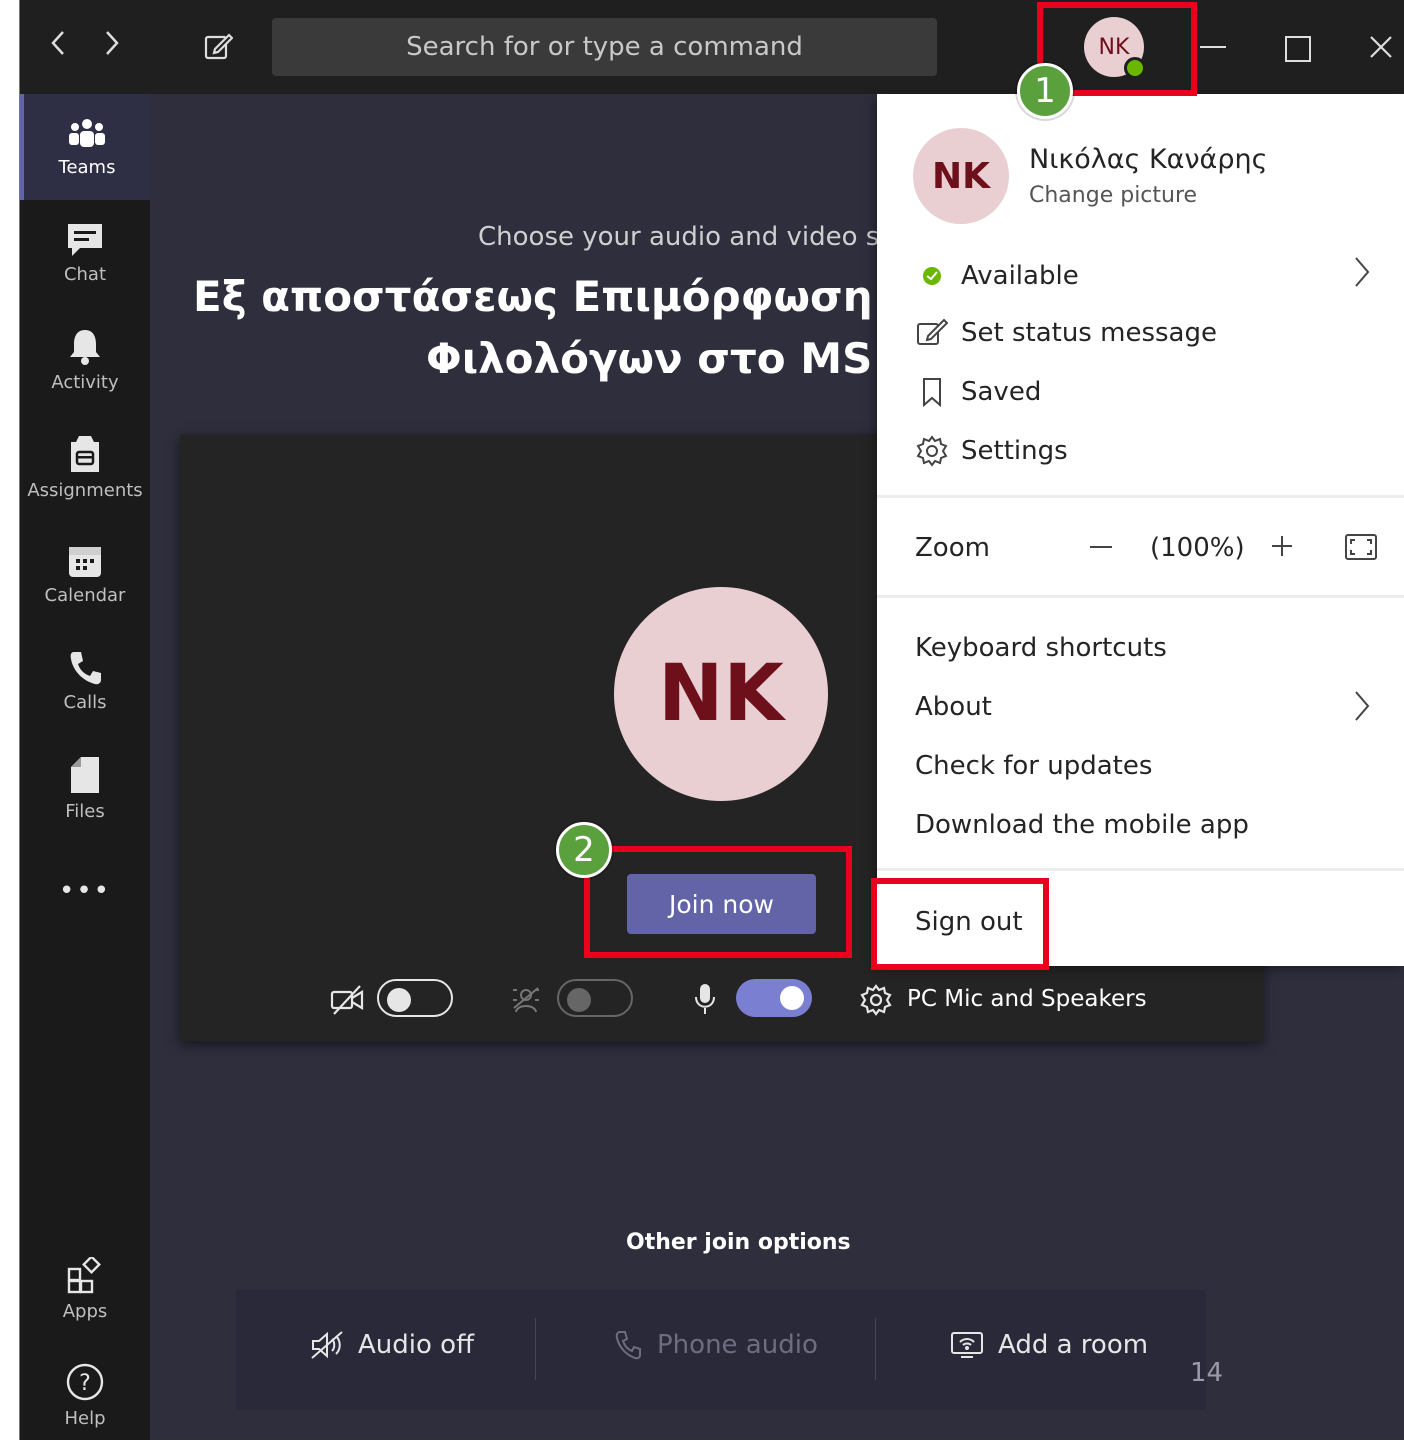  Describe the element at coordinates (87, 132) in the screenshot. I see `teams-icon` at that location.